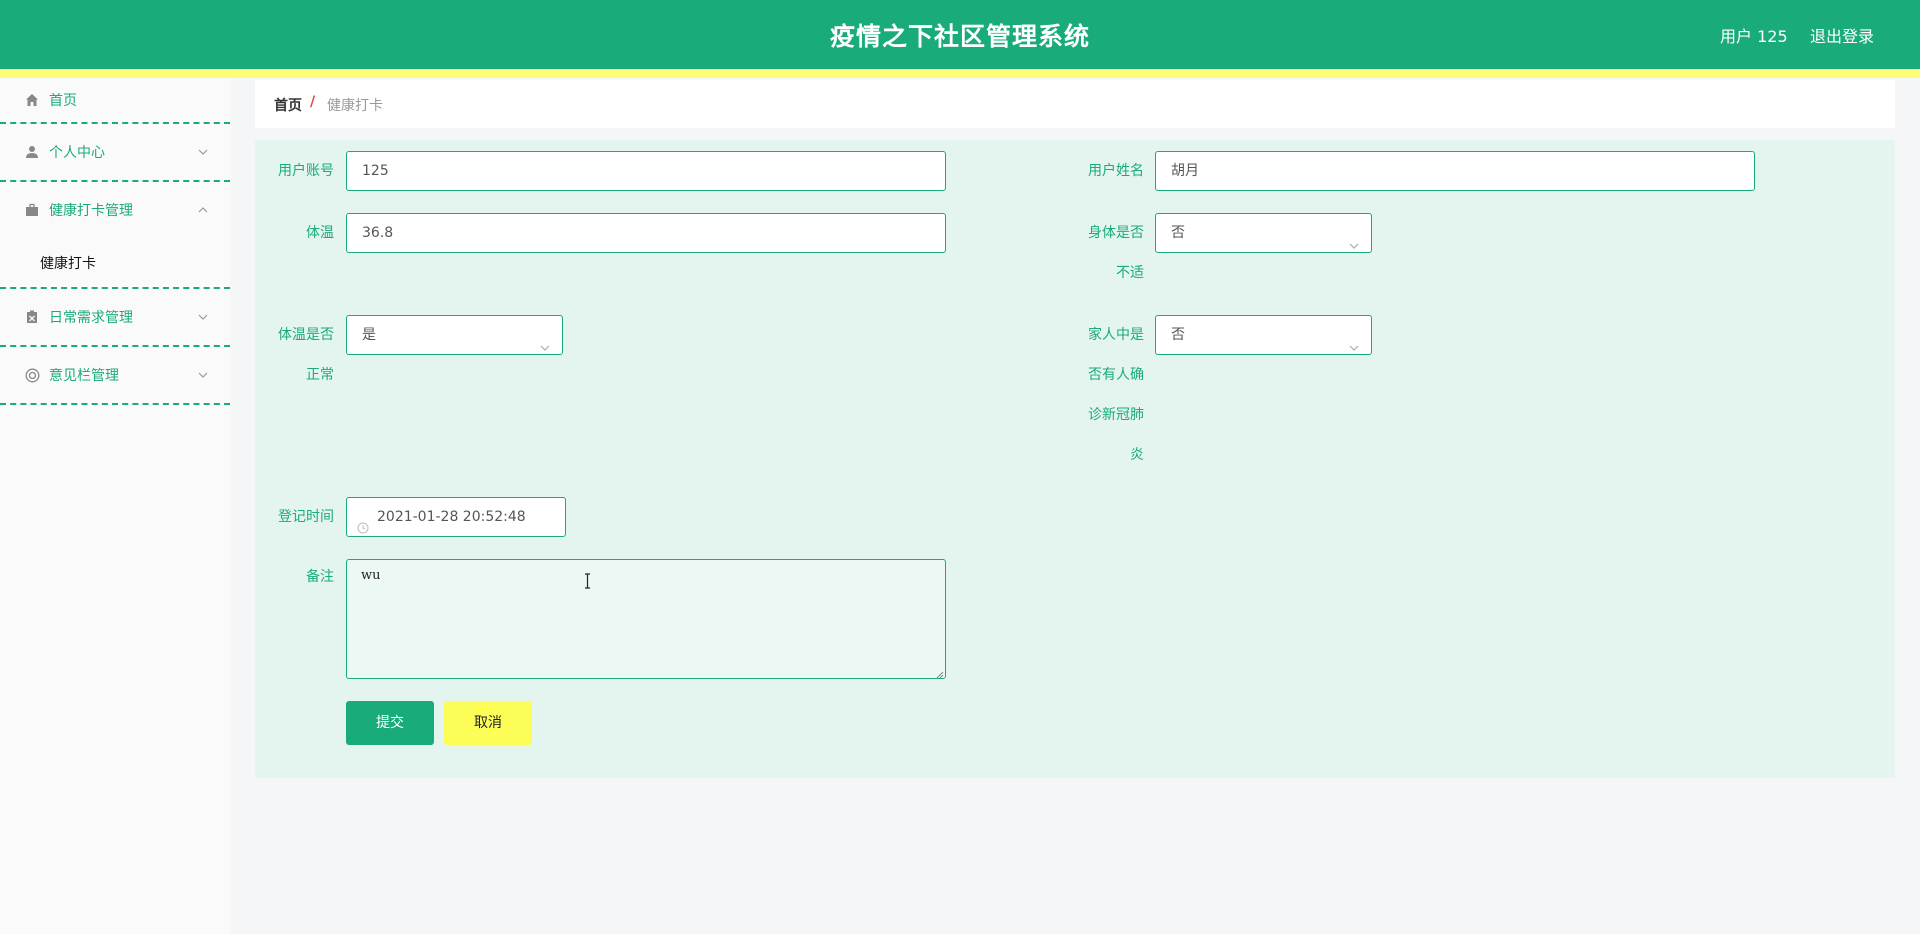 The height and width of the screenshot is (934, 1920). Describe the element at coordinates (32, 375) in the screenshot. I see `help-circle-icon` at that location.